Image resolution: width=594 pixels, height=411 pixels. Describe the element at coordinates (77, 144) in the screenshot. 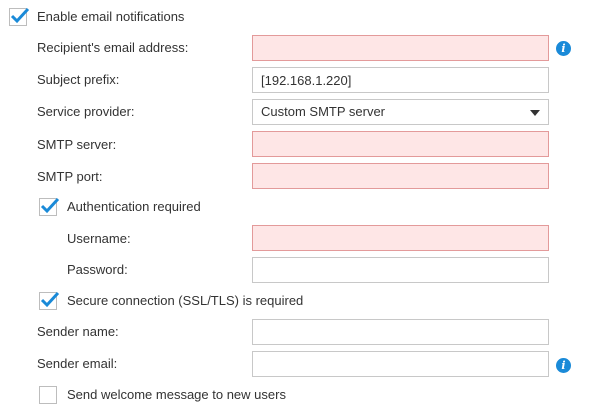

I see `smtp-server-label: SMTP server:` at that location.